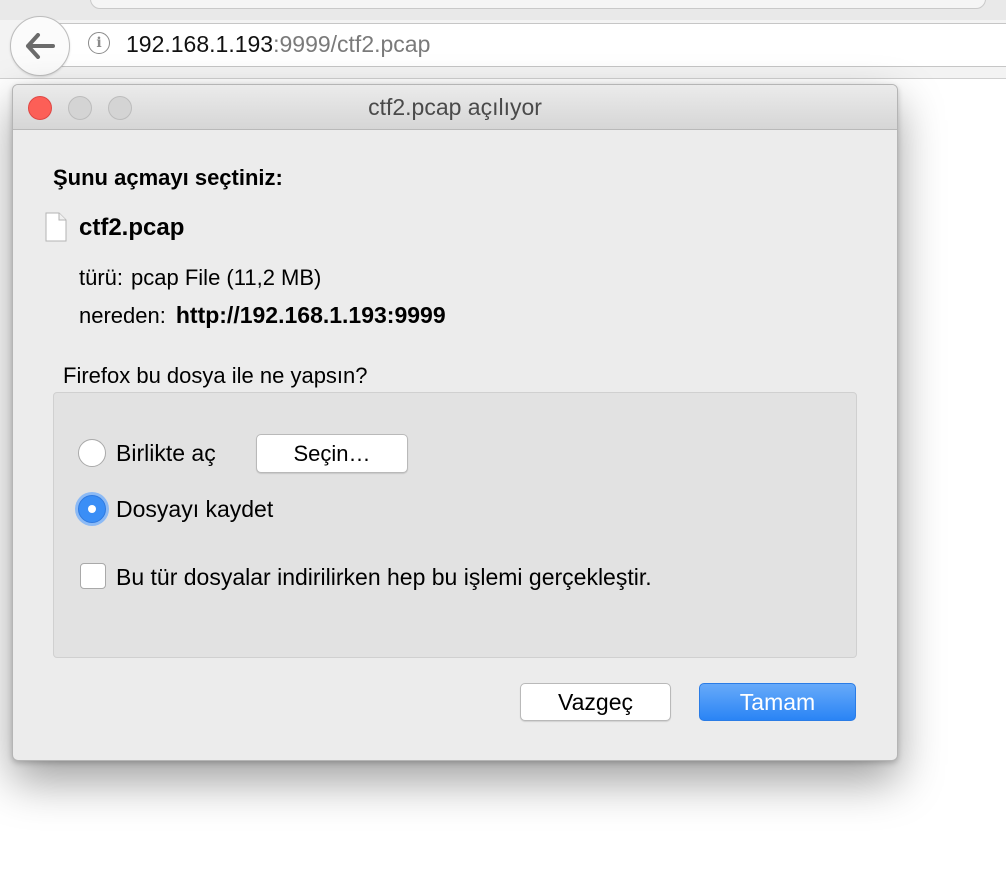  I want to click on info-icon: i, so click(99, 43).